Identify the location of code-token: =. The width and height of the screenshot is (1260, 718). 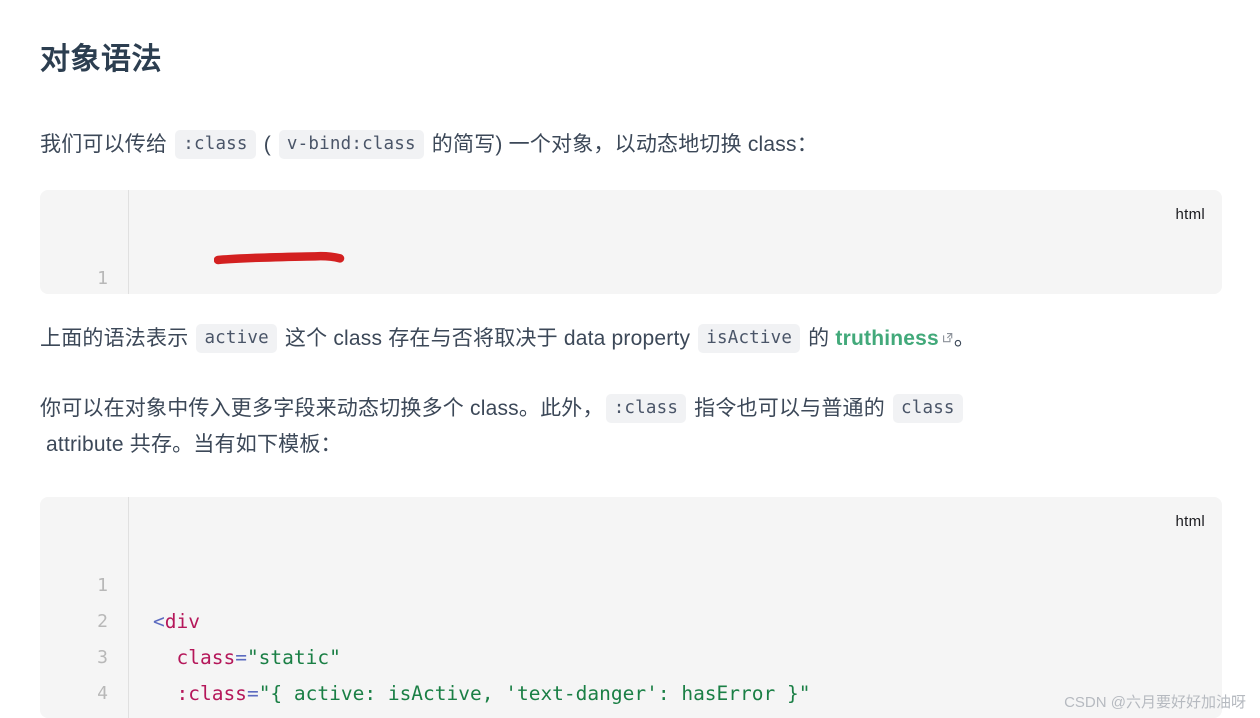
(252, 693).